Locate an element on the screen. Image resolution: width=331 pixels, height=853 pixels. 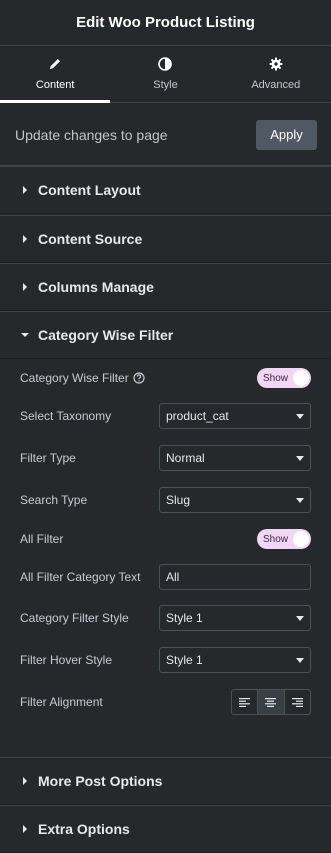
tab-advanced-label: Advanced is located at coordinates (276, 85).